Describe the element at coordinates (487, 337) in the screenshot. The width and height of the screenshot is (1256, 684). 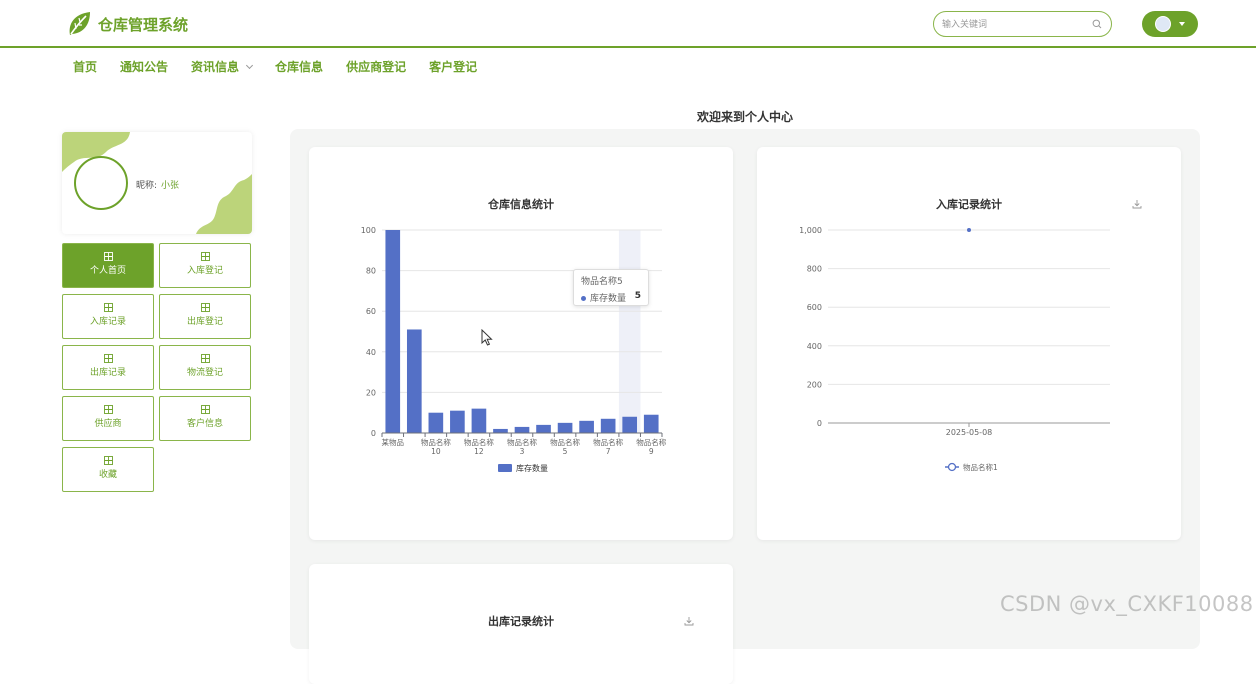
I see `mouse-cursor-icon` at that location.